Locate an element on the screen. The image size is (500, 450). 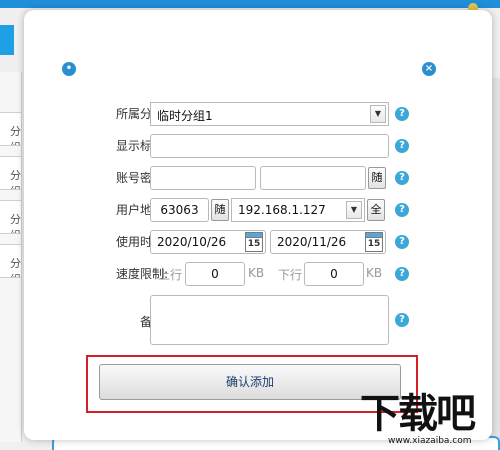
download-limit-input: 0 is located at coordinates (334, 274).